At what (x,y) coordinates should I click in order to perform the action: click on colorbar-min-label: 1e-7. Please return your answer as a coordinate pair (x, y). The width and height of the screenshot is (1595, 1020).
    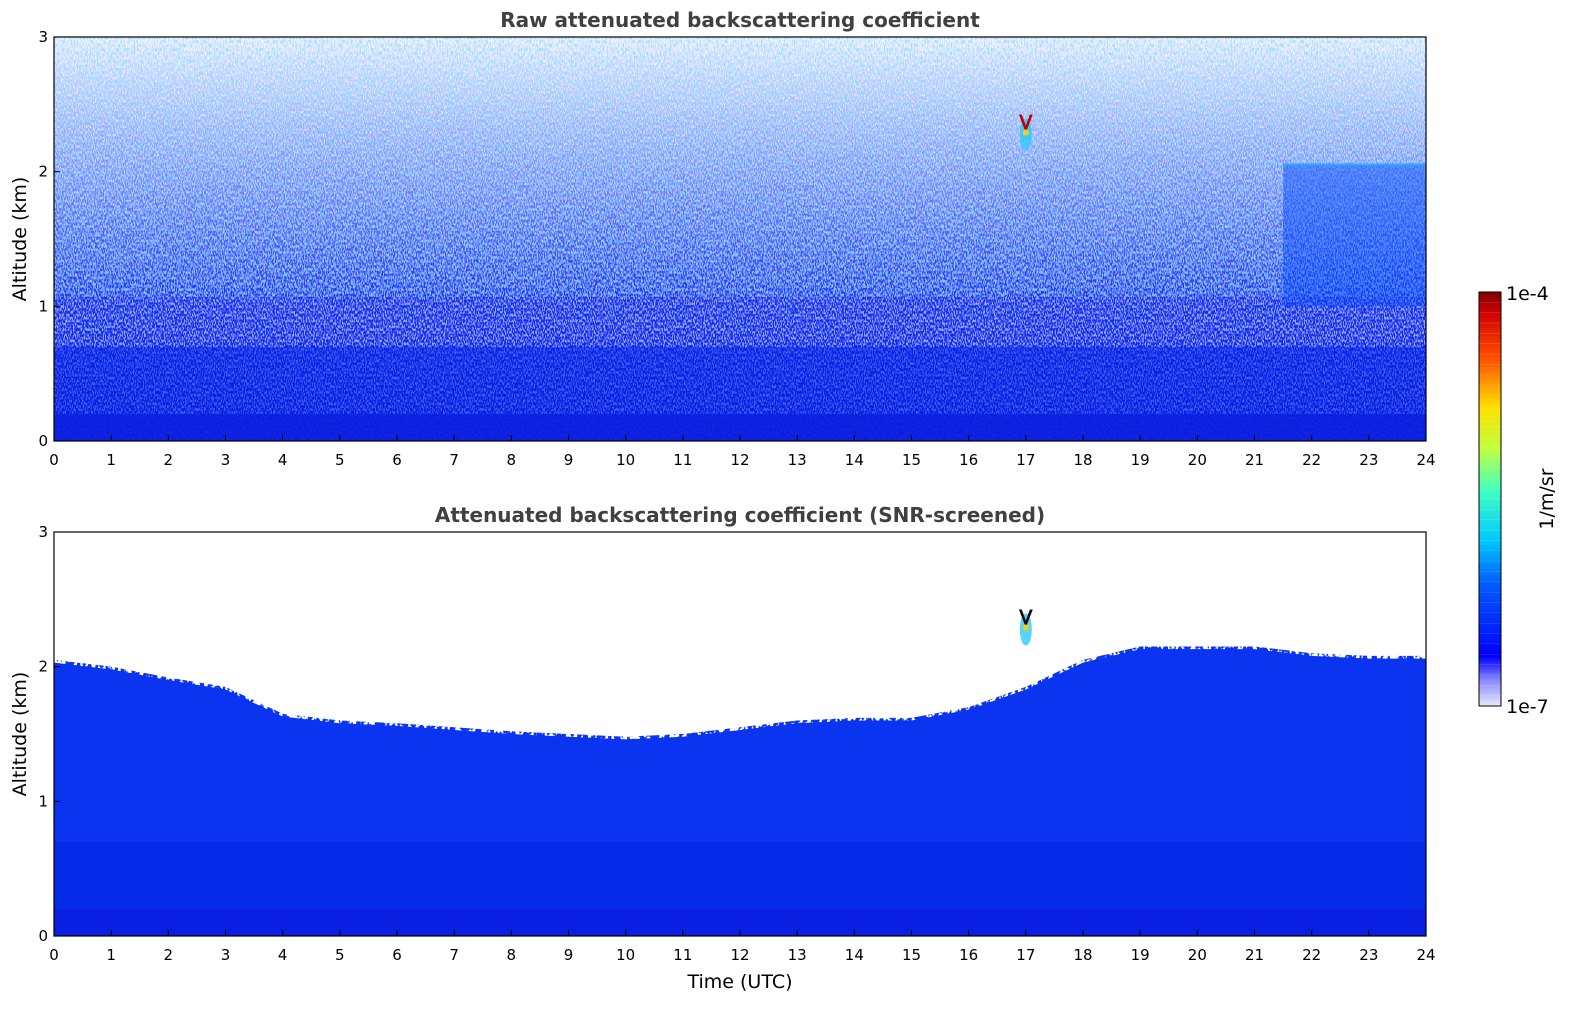
    Looking at the image, I should click on (1527, 707).